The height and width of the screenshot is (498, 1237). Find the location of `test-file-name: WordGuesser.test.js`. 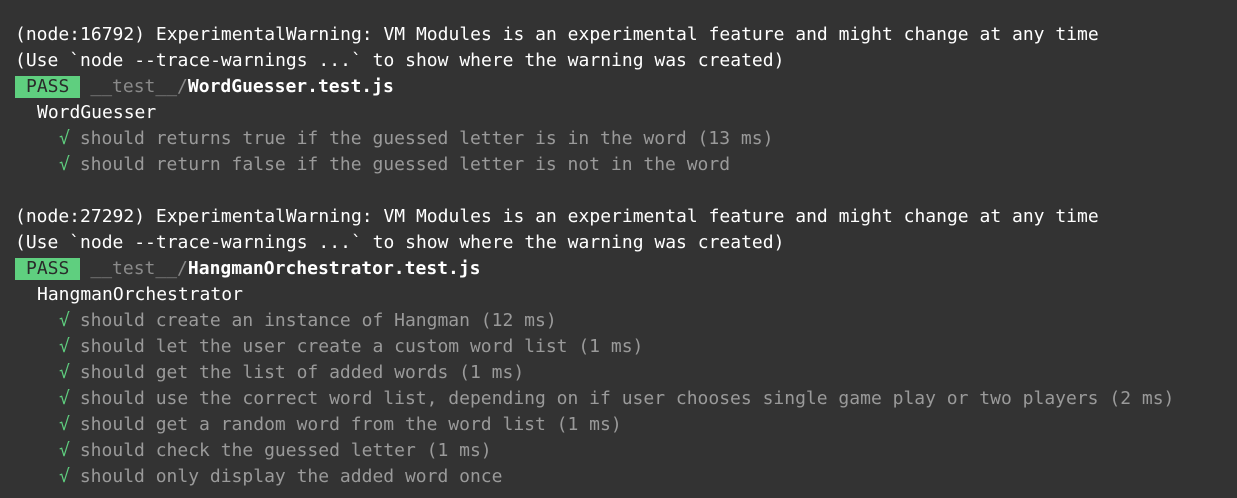

test-file-name: WordGuesser.test.js is located at coordinates (290, 86).